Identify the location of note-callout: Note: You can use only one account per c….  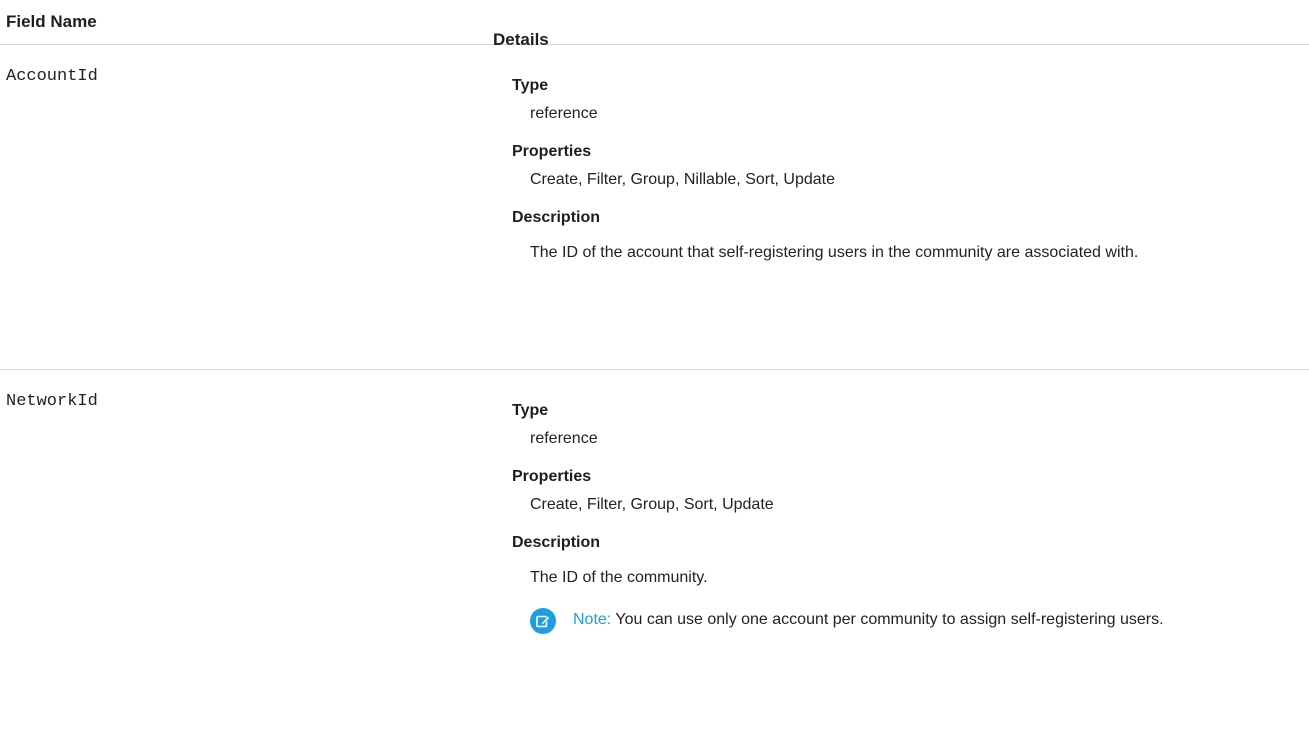
(871, 620).